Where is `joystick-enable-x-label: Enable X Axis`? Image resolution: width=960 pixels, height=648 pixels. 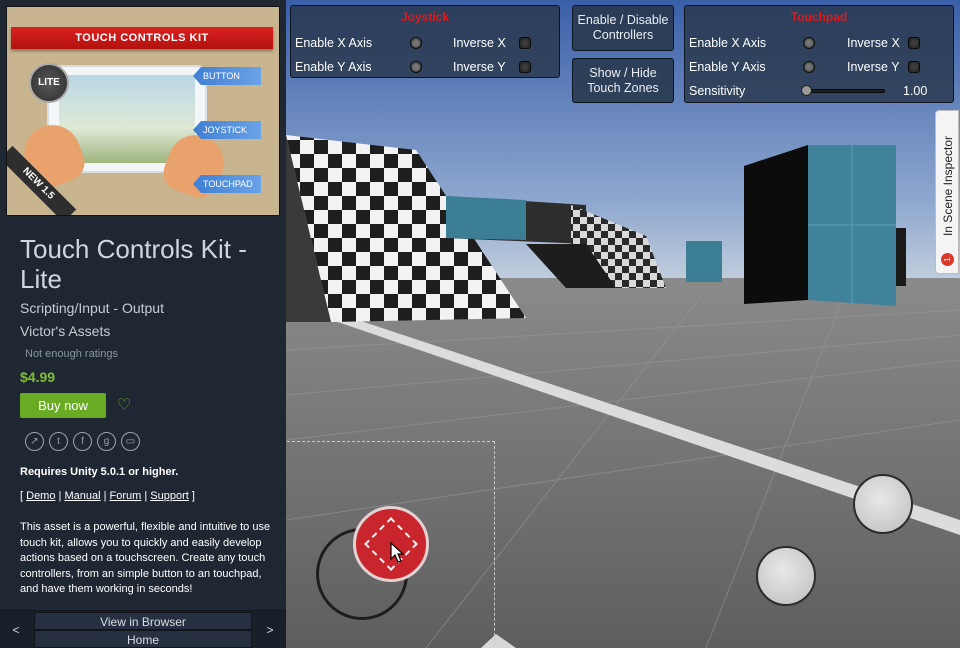
joystick-enable-x-label: Enable X Axis is located at coordinates (334, 43).